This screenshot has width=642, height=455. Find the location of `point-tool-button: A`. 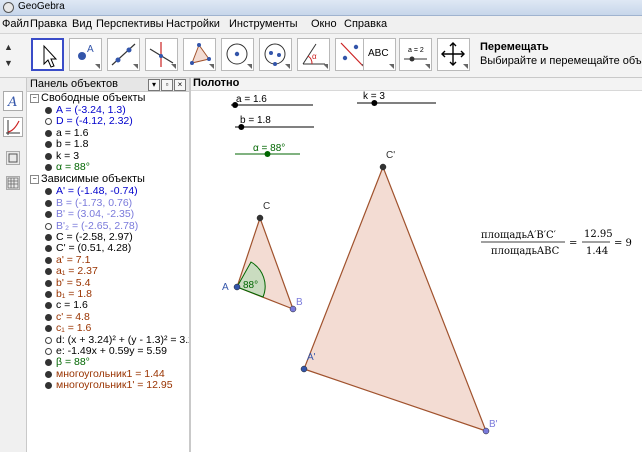

point-tool-button: A is located at coordinates (85, 54).